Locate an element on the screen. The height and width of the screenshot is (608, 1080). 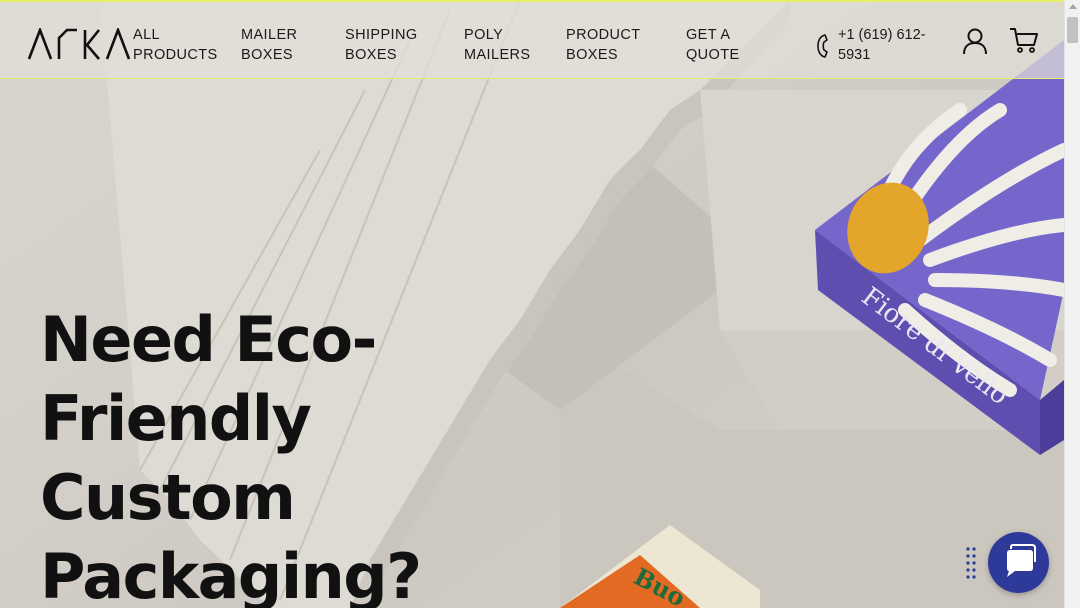
nav-poly-mailers: POLY MAILERS is located at coordinates (497, 45).